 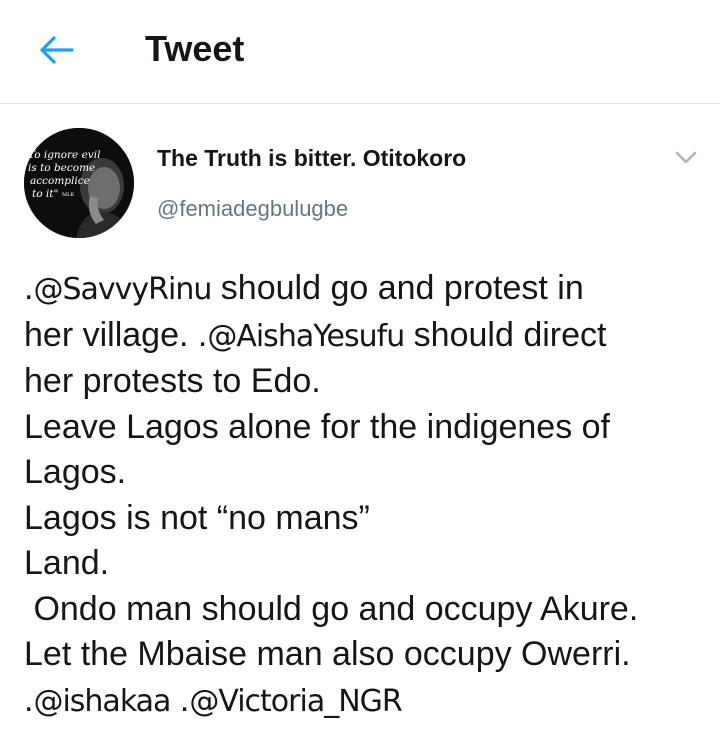 What do you see at coordinates (331, 608) in the screenshot?
I see `tweet-text-segment: Ondo man should go and occupy Akure.` at bounding box center [331, 608].